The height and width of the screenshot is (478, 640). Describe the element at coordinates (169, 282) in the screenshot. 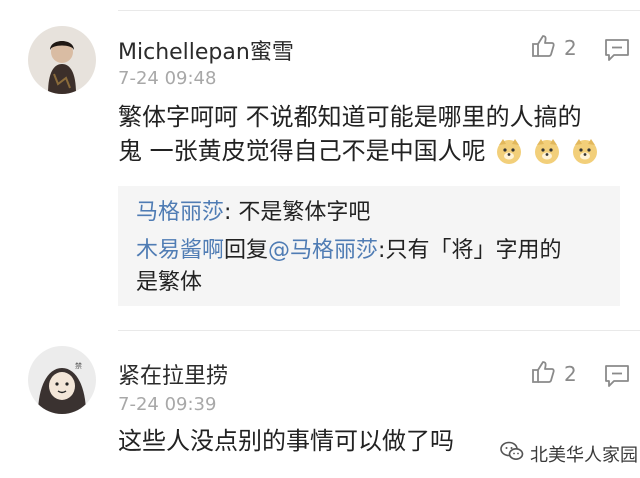

I see `reply-text-continued: 是繁体` at that location.